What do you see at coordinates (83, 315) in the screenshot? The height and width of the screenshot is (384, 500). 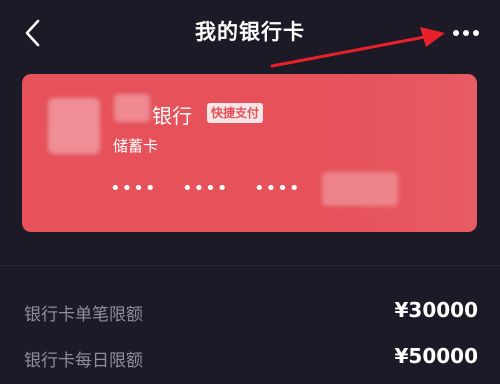 I see `limit-label: 银行卡单笔限额` at bounding box center [83, 315].